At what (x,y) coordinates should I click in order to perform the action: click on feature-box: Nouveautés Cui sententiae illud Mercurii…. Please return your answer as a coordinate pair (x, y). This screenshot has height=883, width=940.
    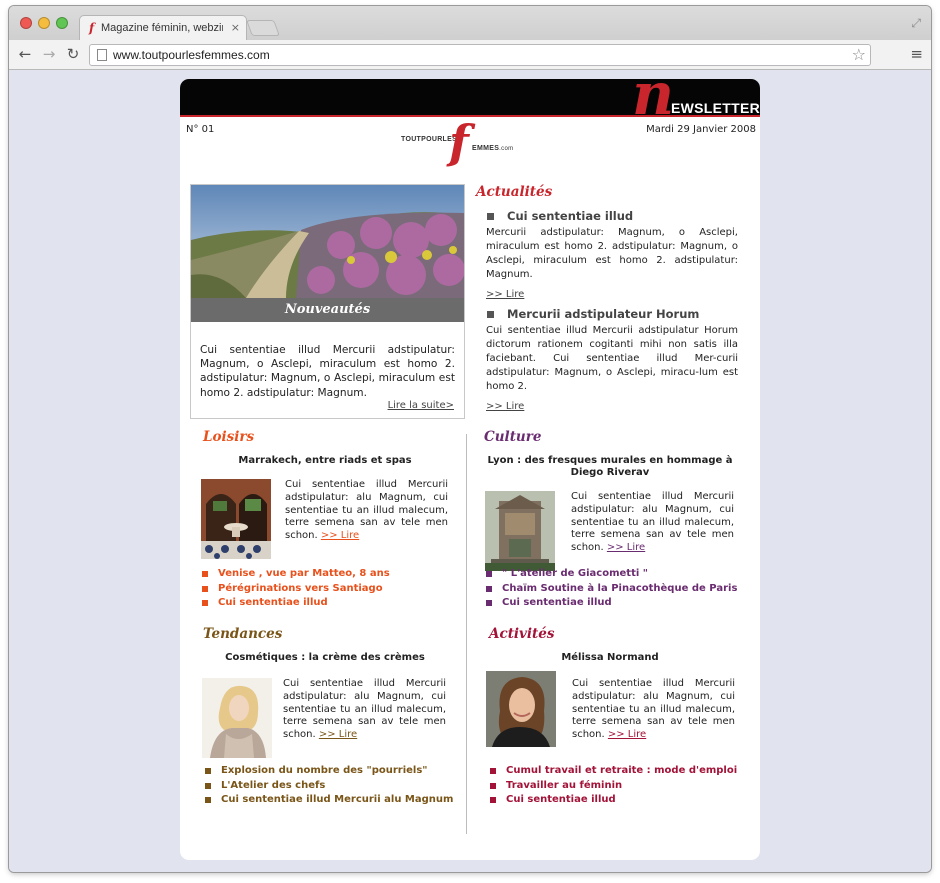
    Looking at the image, I should click on (327, 301).